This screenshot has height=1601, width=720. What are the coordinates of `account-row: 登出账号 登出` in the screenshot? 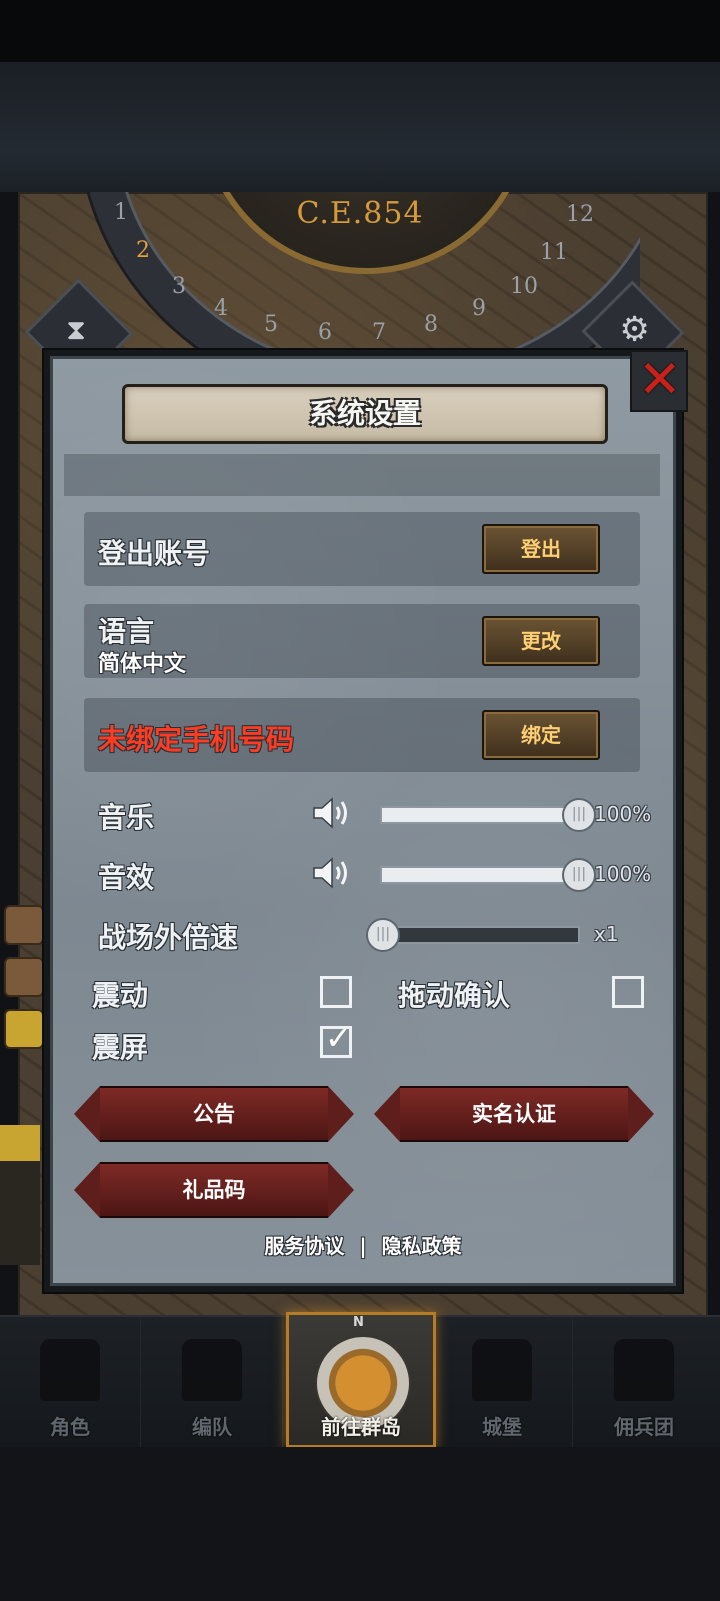 It's located at (362, 549).